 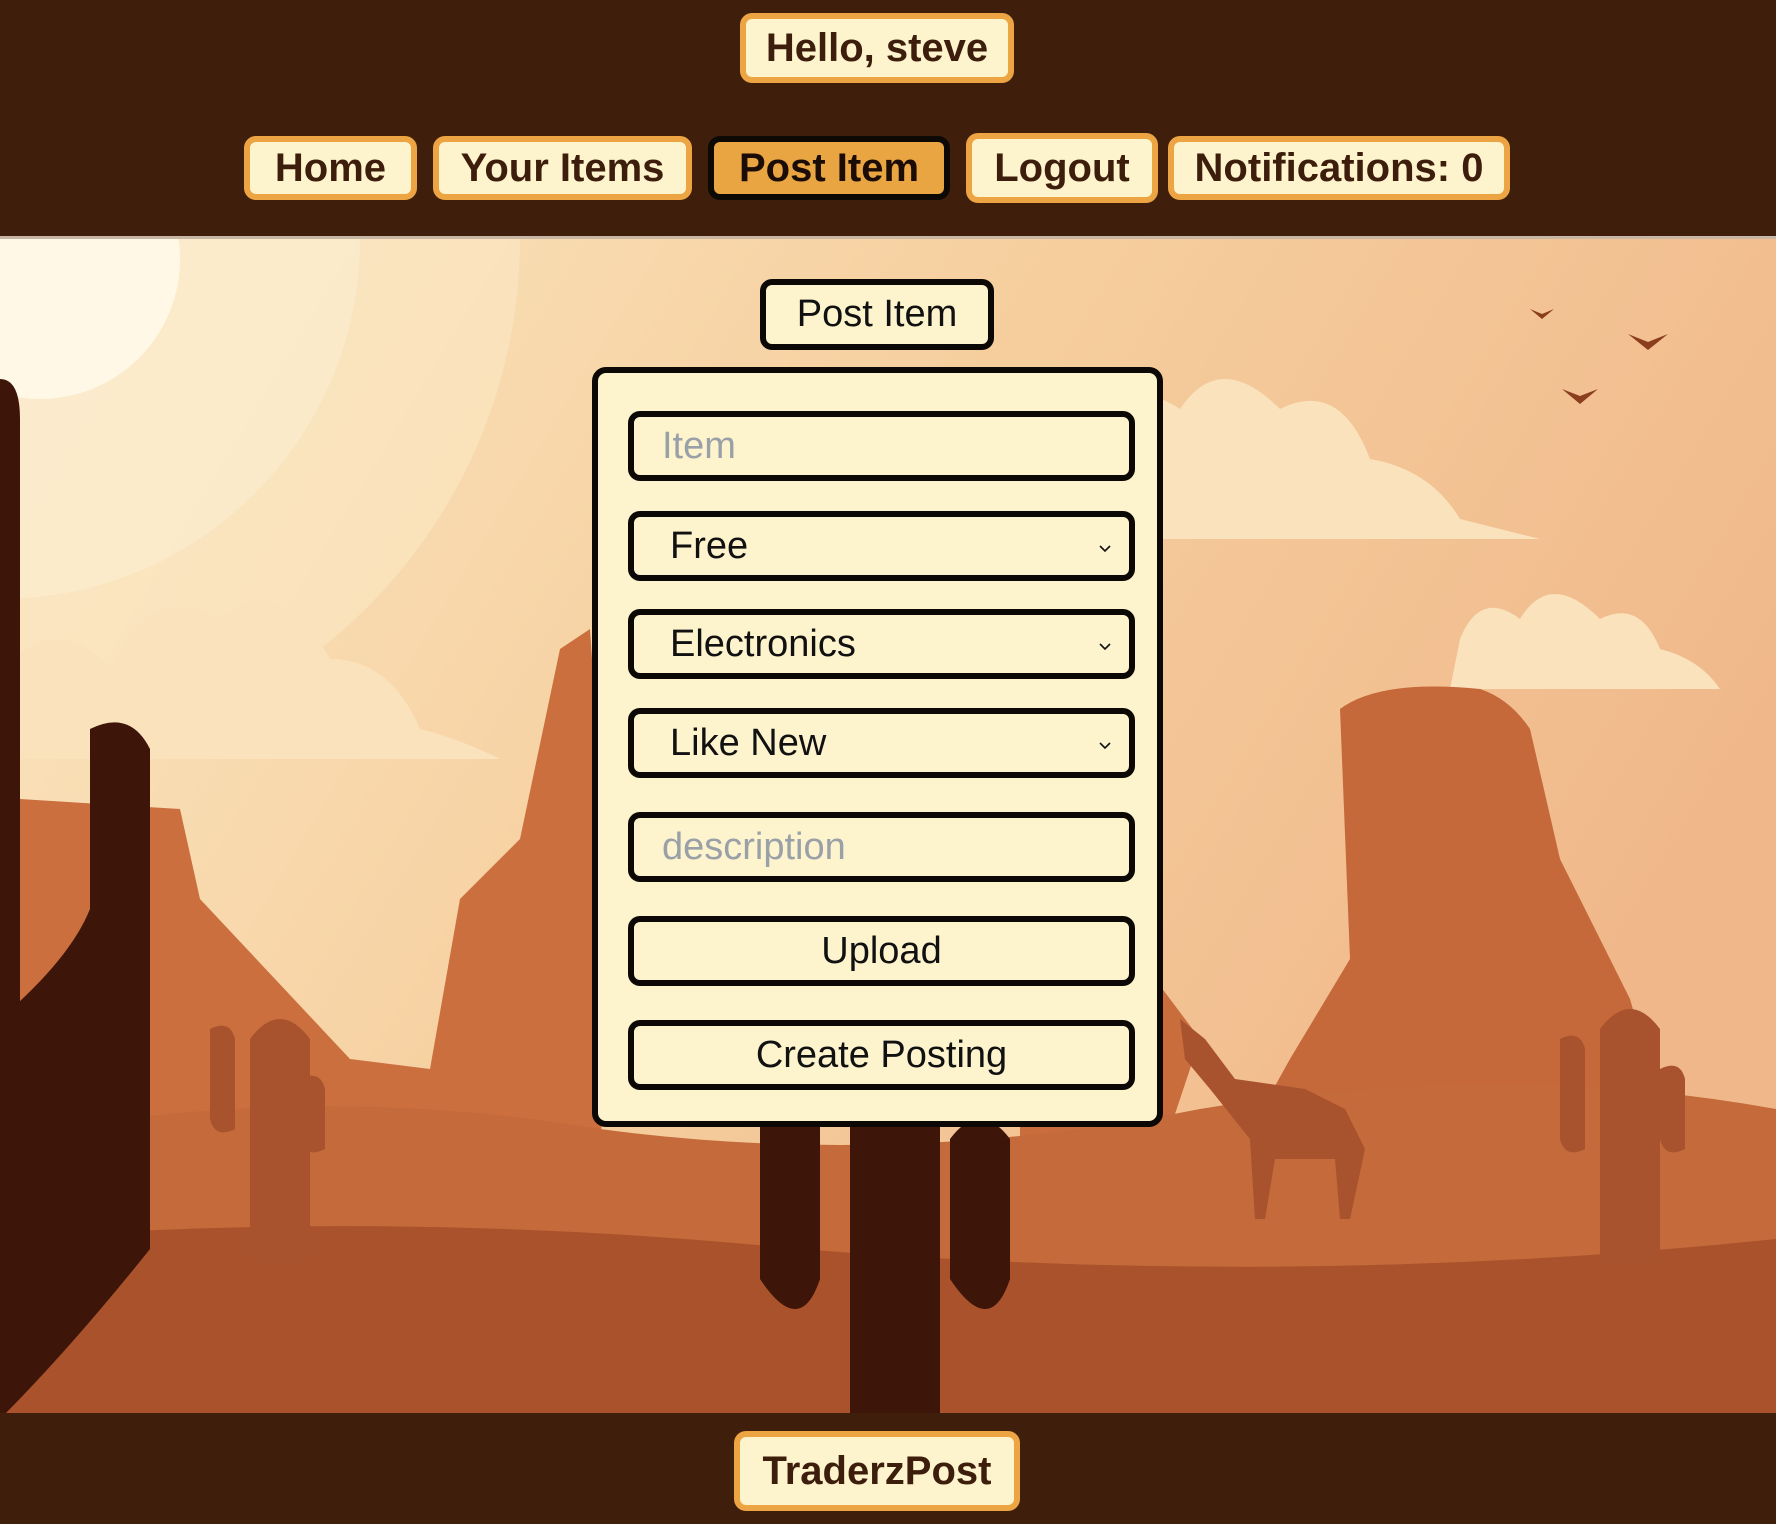 I want to click on form-title: Post Item, so click(x=877, y=314).